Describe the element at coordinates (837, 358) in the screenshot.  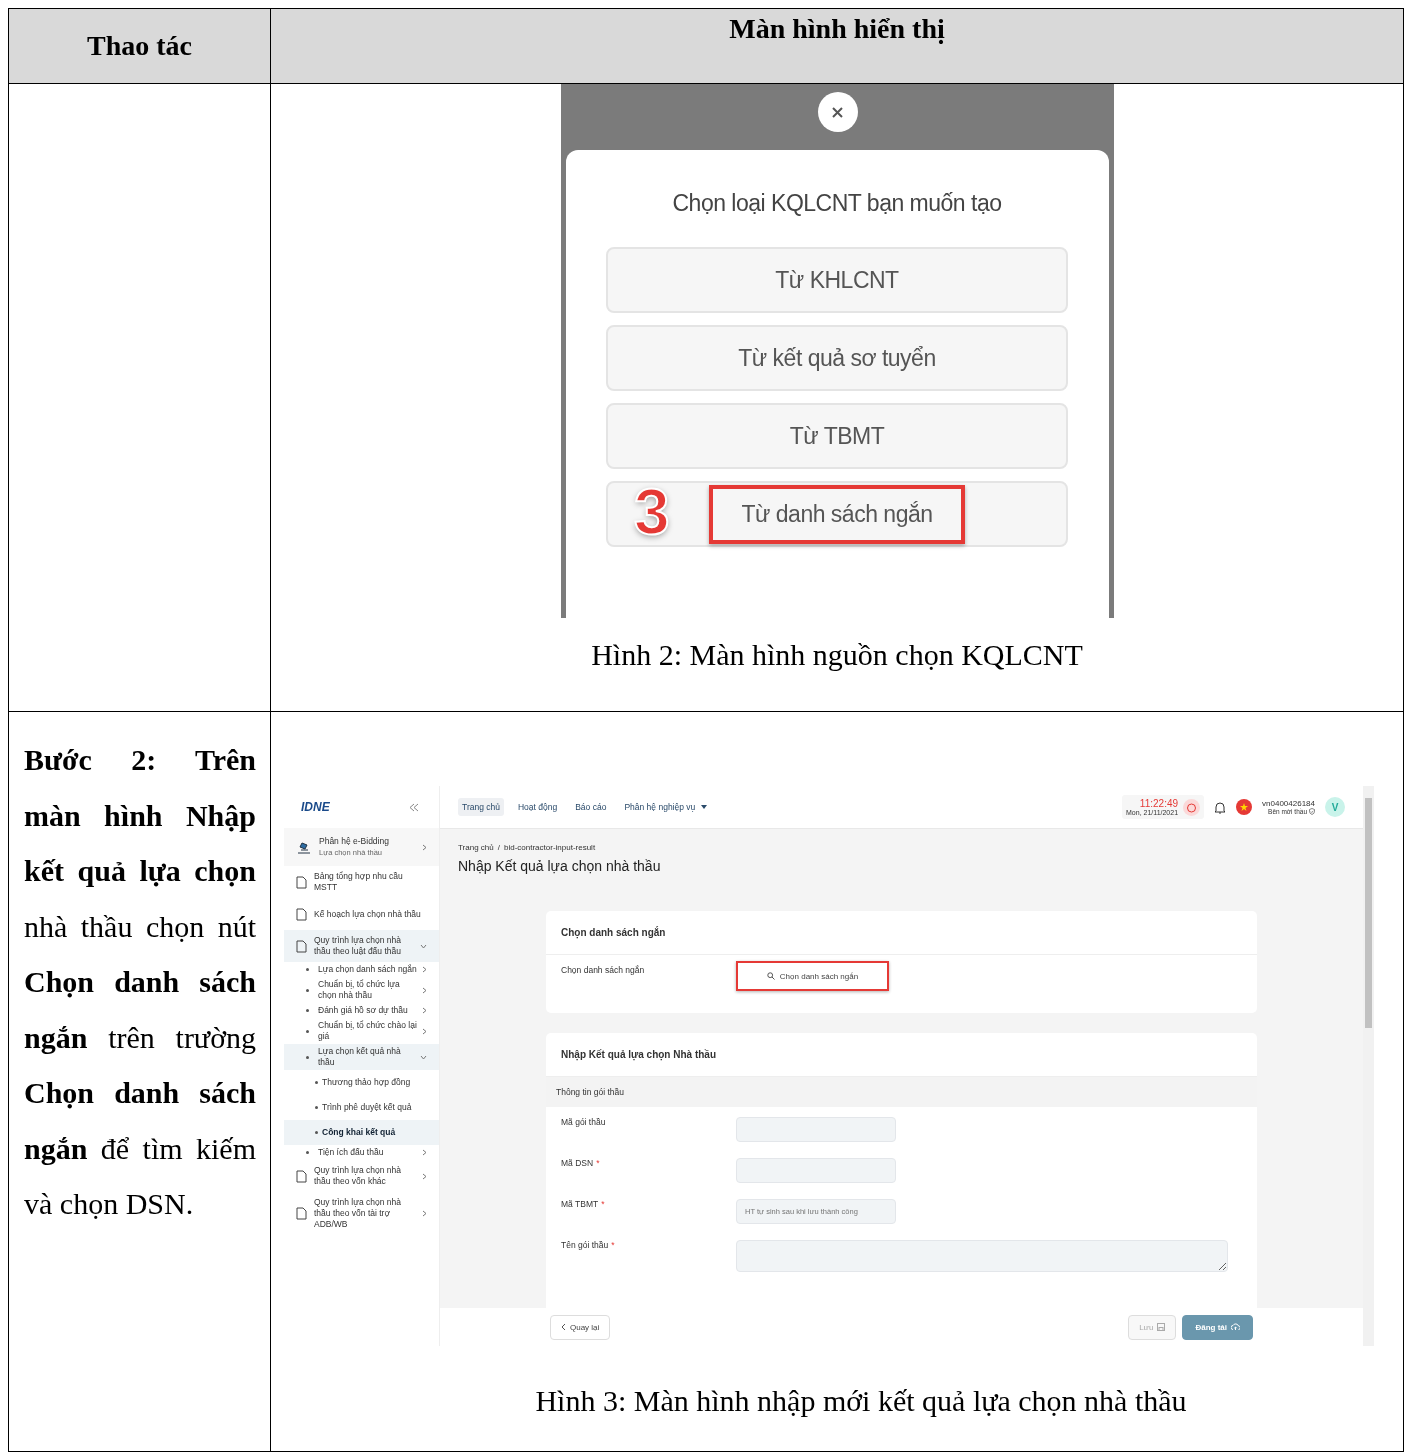
I see `option-button: Từ kết quả sơ tuyển` at that location.